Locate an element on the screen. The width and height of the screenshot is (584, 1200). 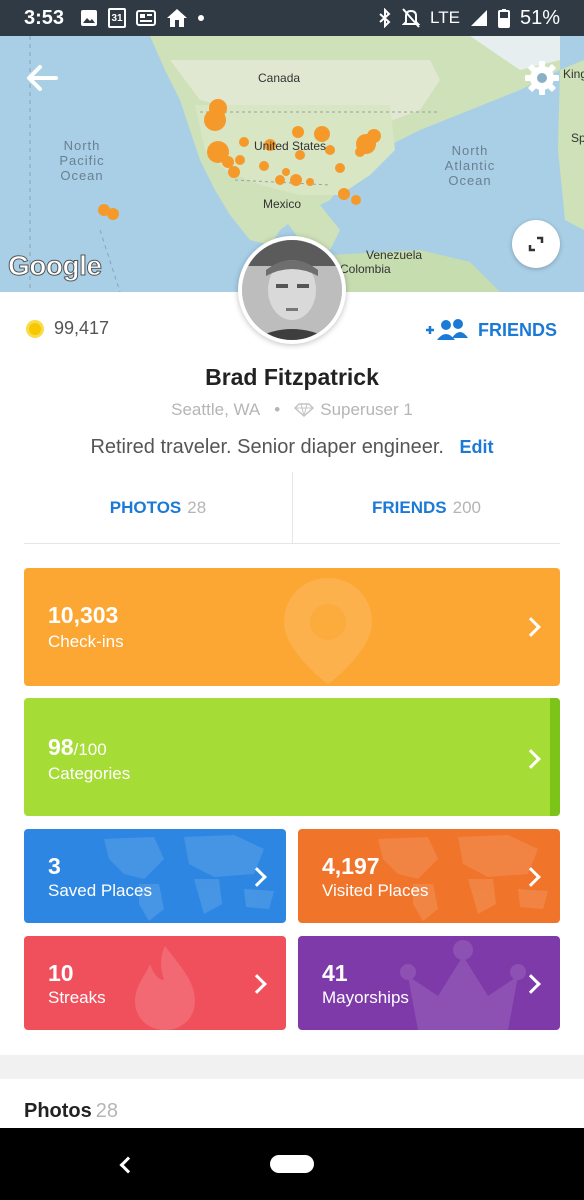
image-icon is located at coordinates (89, 18).